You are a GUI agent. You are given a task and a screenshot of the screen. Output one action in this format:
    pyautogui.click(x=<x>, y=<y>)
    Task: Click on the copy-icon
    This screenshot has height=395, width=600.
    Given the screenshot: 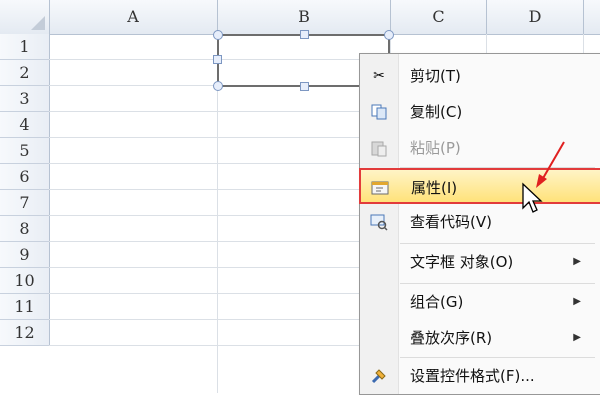 What is the action you would take?
    pyautogui.click(x=379, y=112)
    